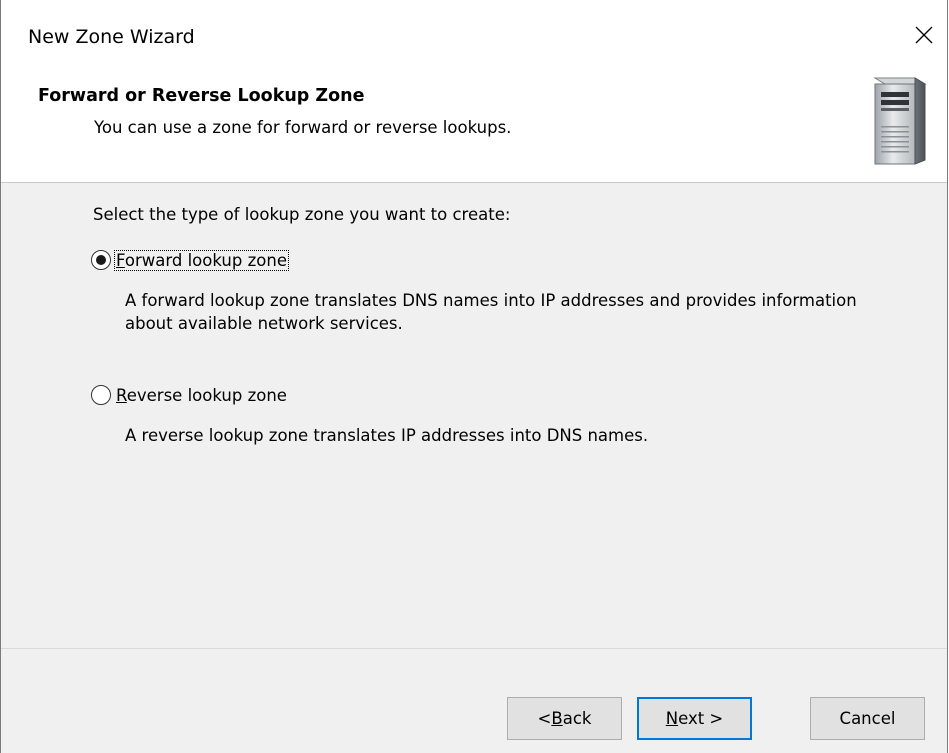 This screenshot has height=753, width=949. I want to click on cancel-button: Cancel, so click(867, 718).